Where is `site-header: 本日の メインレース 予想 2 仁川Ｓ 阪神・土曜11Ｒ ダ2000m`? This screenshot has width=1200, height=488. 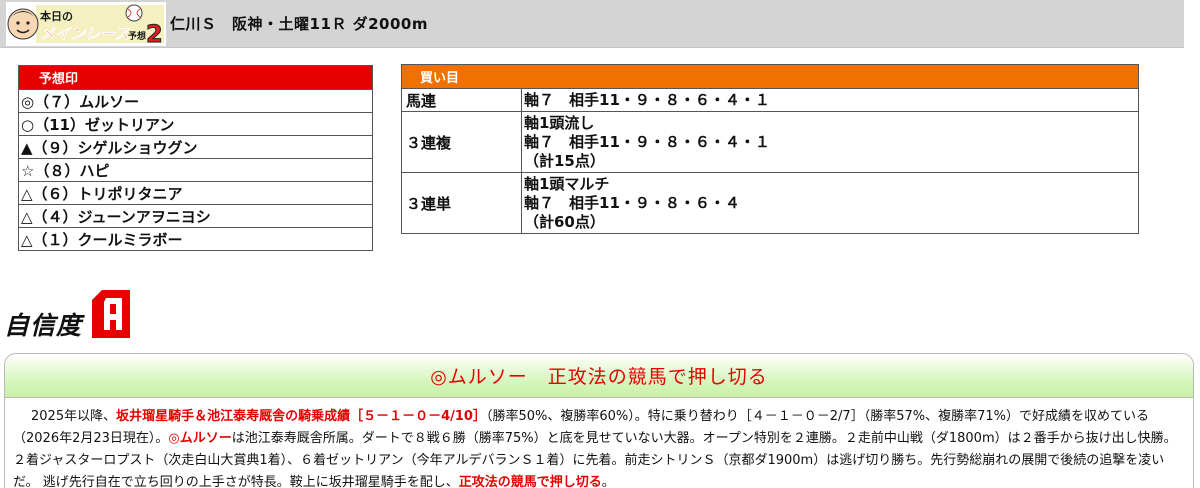
site-header: 本日の メインレース 予想 2 仁川Ｓ 阪神・土曜11Ｒ ダ2000m is located at coordinates (592, 24).